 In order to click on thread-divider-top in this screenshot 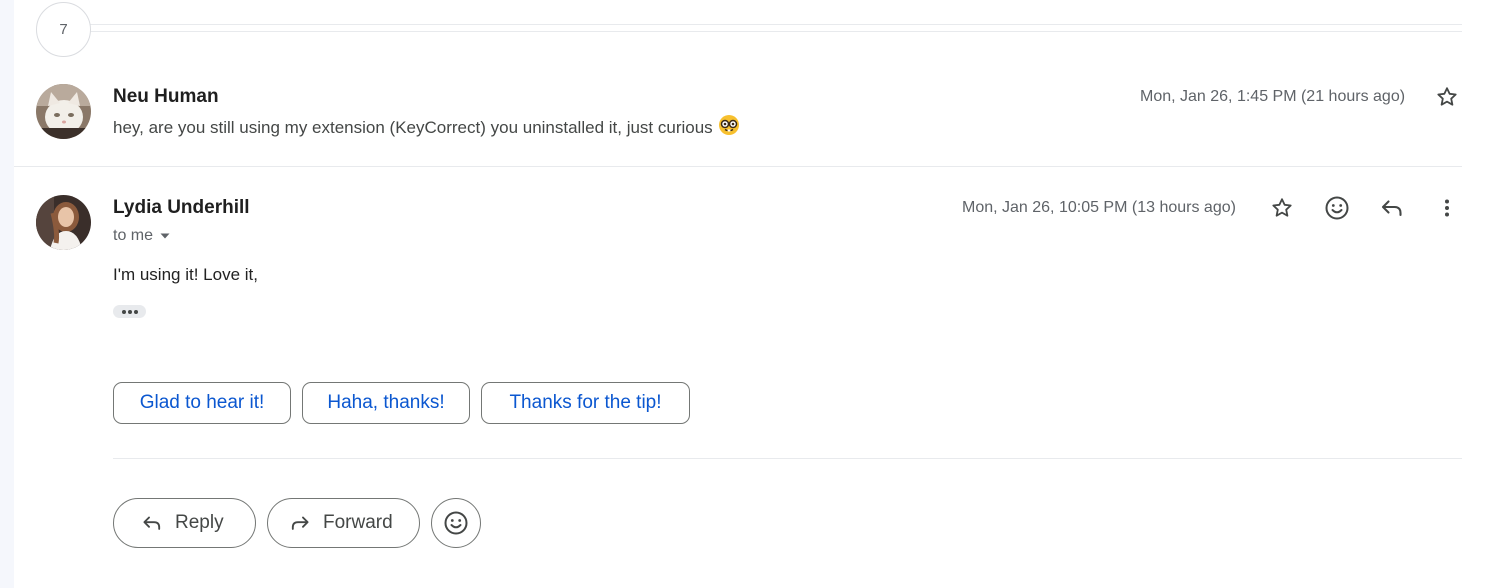, I will do `click(776, 24)`.